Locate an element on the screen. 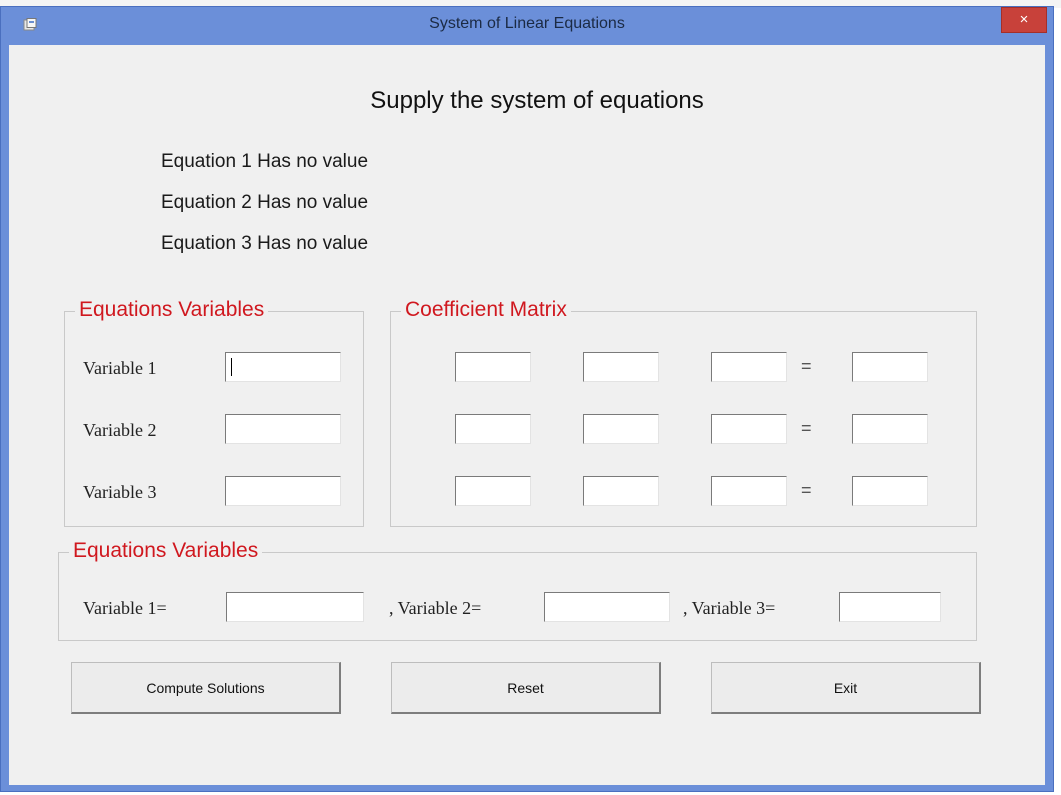 This screenshot has height=795, width=1061. equation-3-status: Equation 3 Has no value is located at coordinates (265, 243).